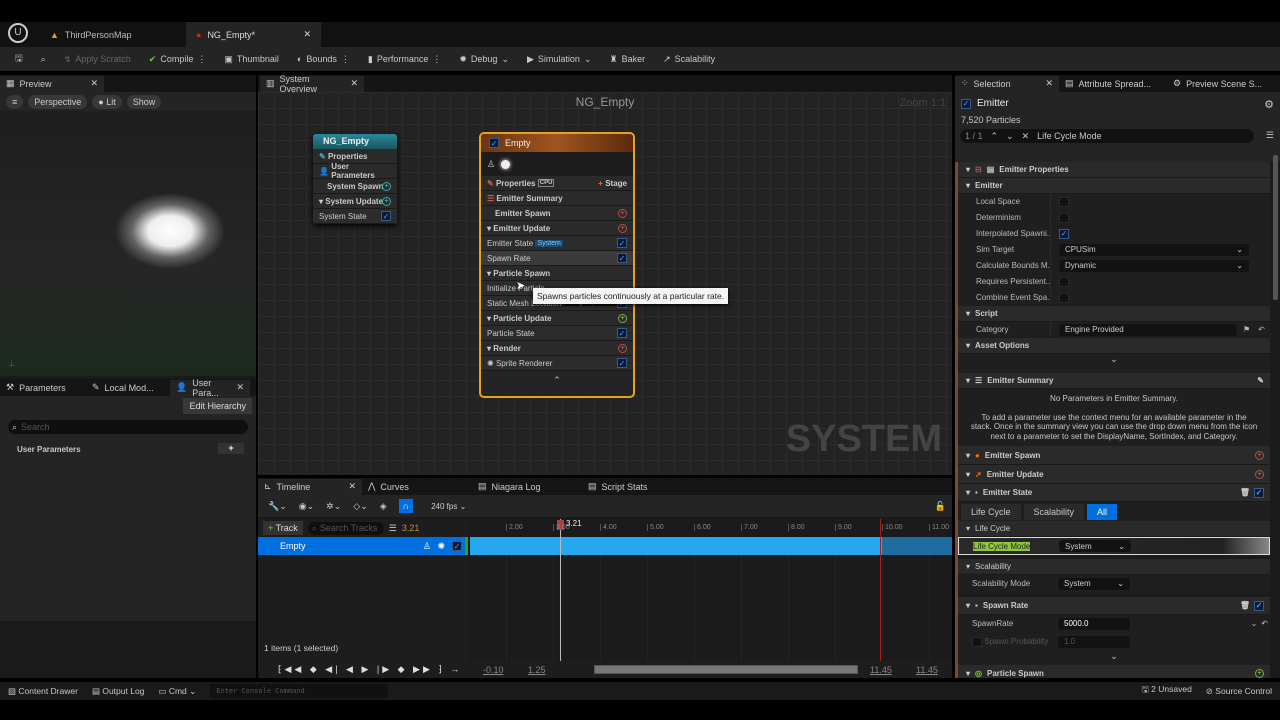 The width and height of the screenshot is (1280, 720). Describe the element at coordinates (43, 59) in the screenshot. I see `browse-icon: ⌕` at that location.